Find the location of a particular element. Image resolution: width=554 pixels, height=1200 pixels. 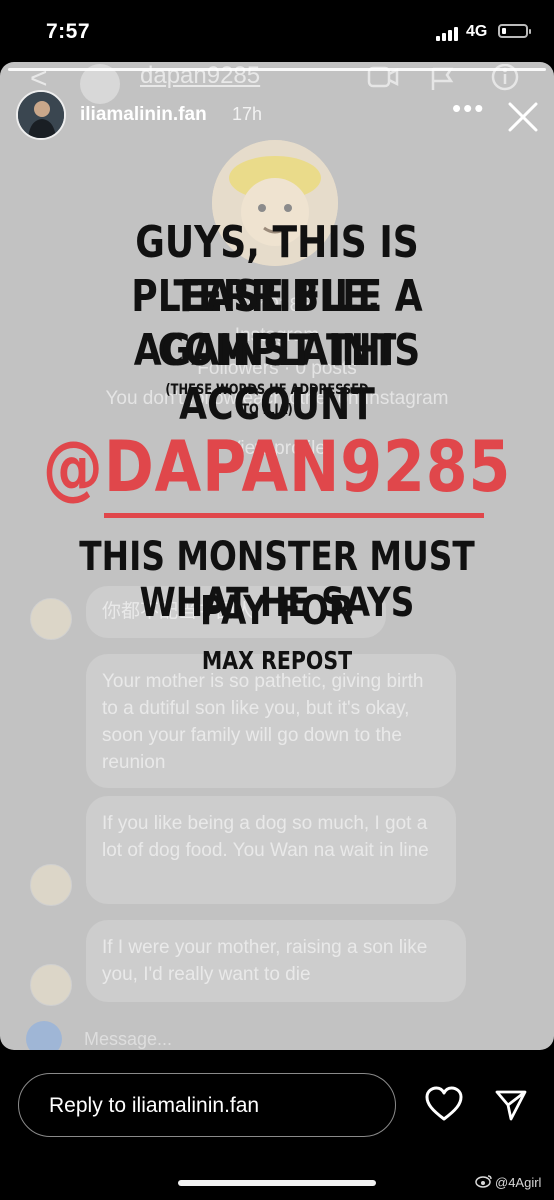

overlay-handle-underline is located at coordinates (294, 515).